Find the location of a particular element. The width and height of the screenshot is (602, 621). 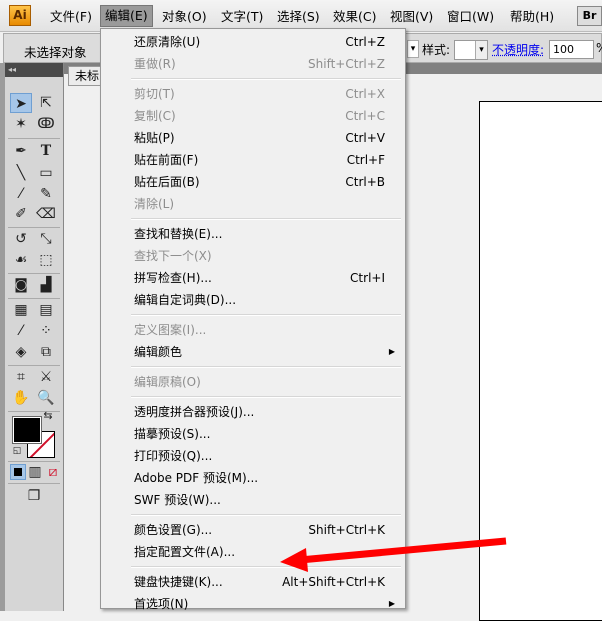

arrow-head is located at coordinates (294, 560).